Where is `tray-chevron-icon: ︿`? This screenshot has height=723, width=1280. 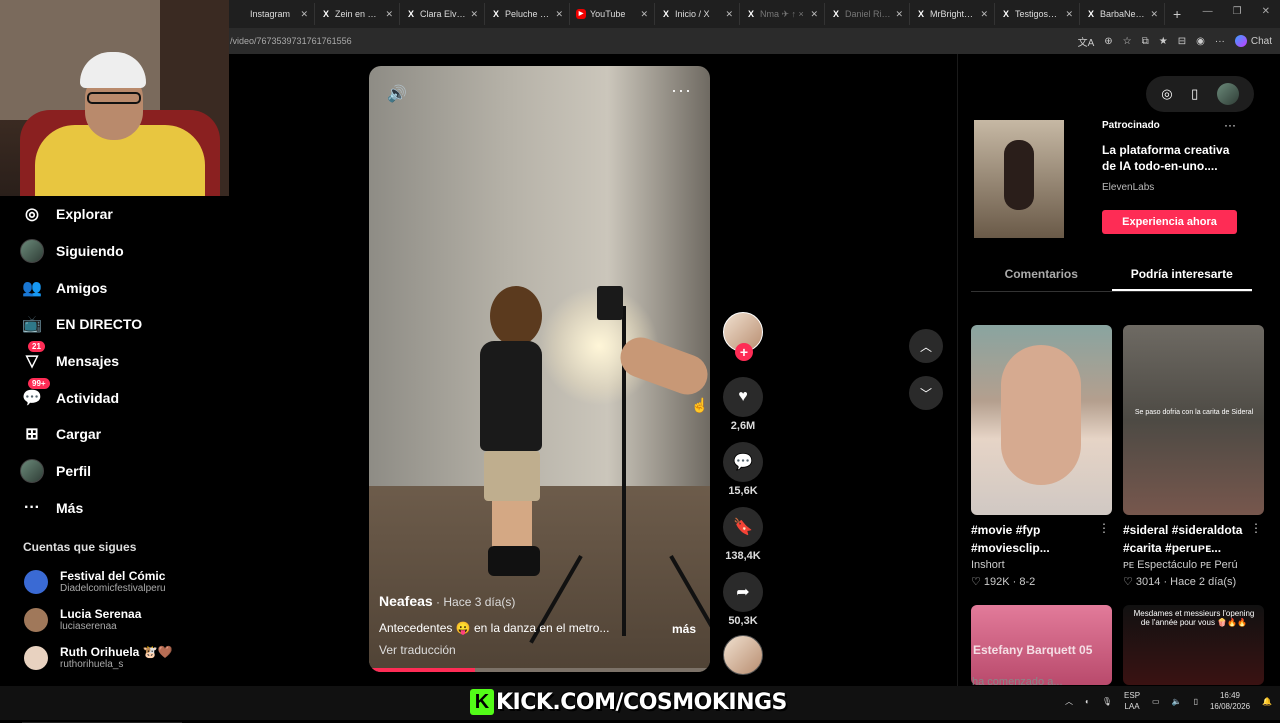
tray-chevron-icon: ︿ is located at coordinates (1069, 701).